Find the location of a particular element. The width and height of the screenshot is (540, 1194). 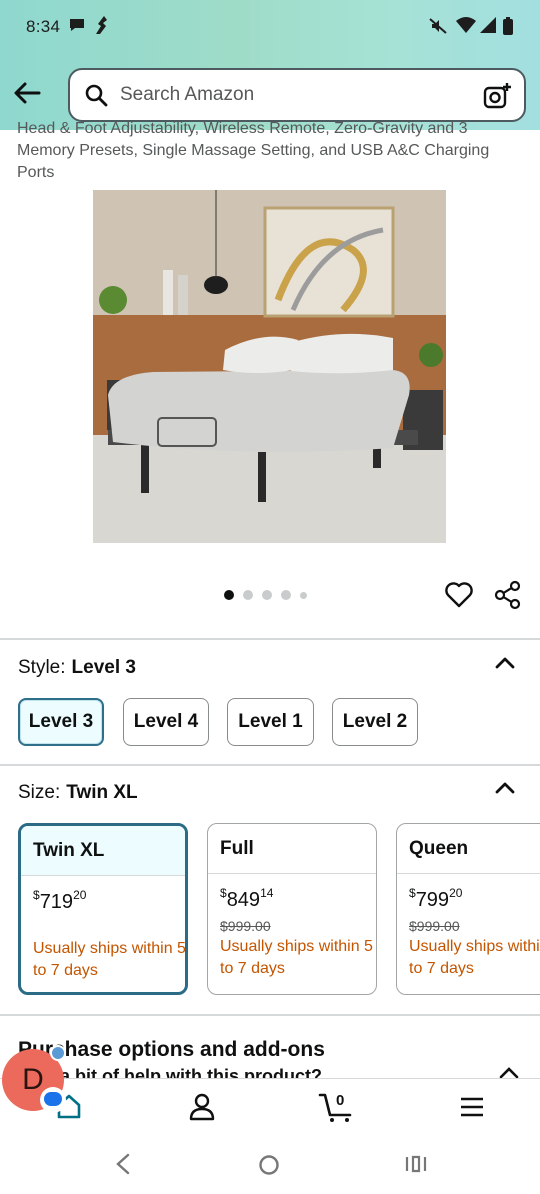

app-header: 8:34 Search Amazon is located at coordinates (270, 65).